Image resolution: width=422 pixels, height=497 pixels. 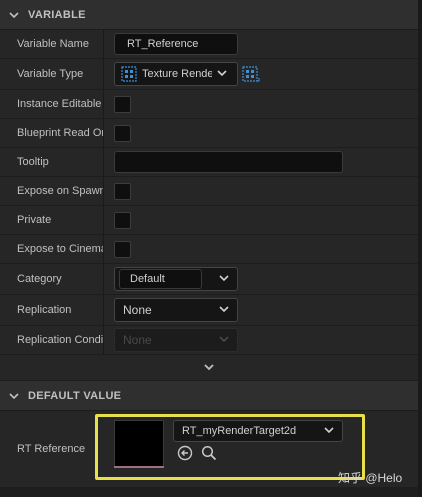 I want to click on default-value-section-header: DEFAULT VALUE, so click(x=209, y=396).